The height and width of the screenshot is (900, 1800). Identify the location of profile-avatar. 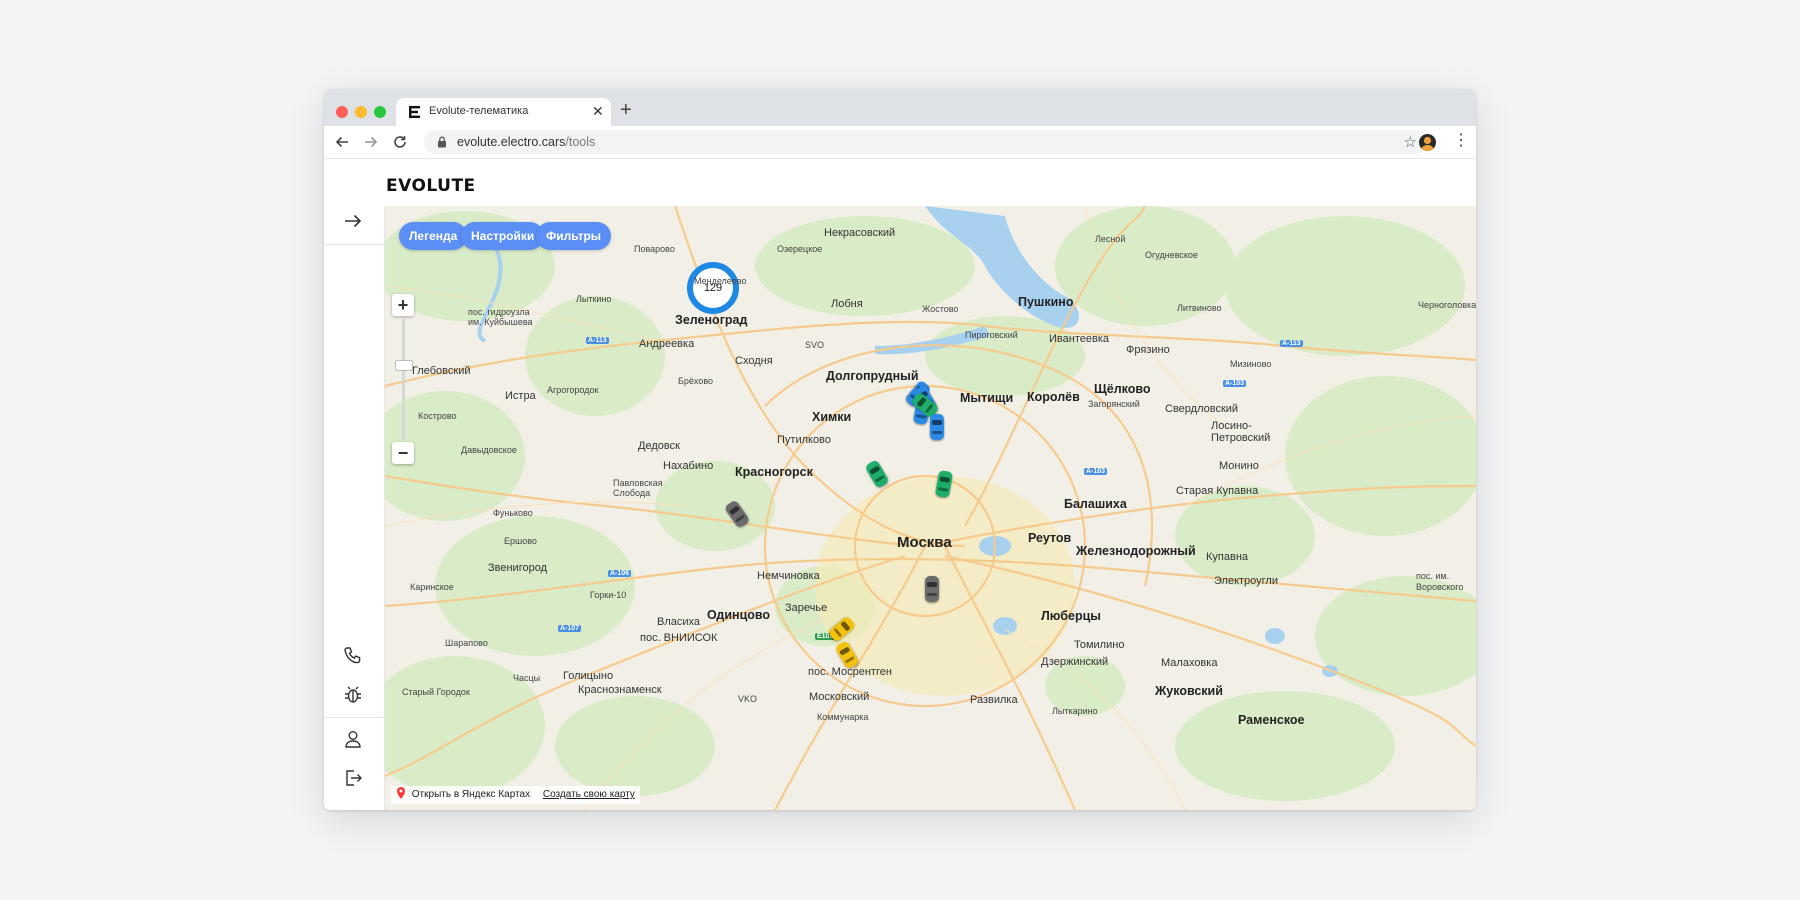
(1427, 142).